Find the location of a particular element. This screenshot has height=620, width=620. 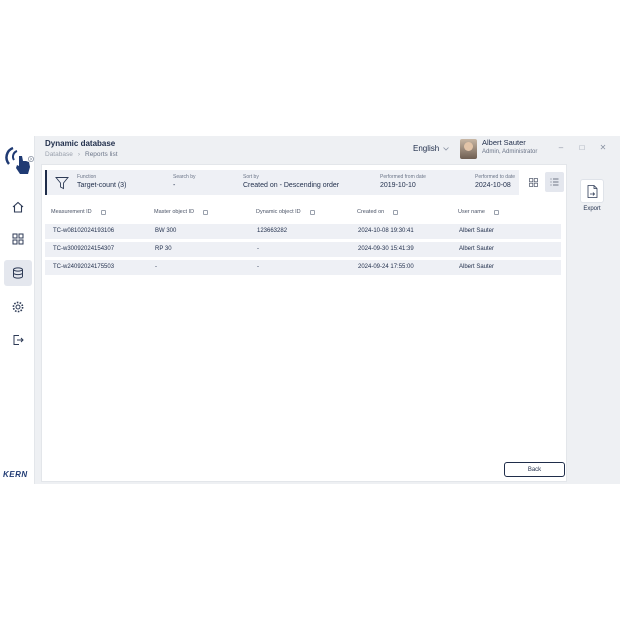

user-name: Albert Sauter is located at coordinates (504, 142).